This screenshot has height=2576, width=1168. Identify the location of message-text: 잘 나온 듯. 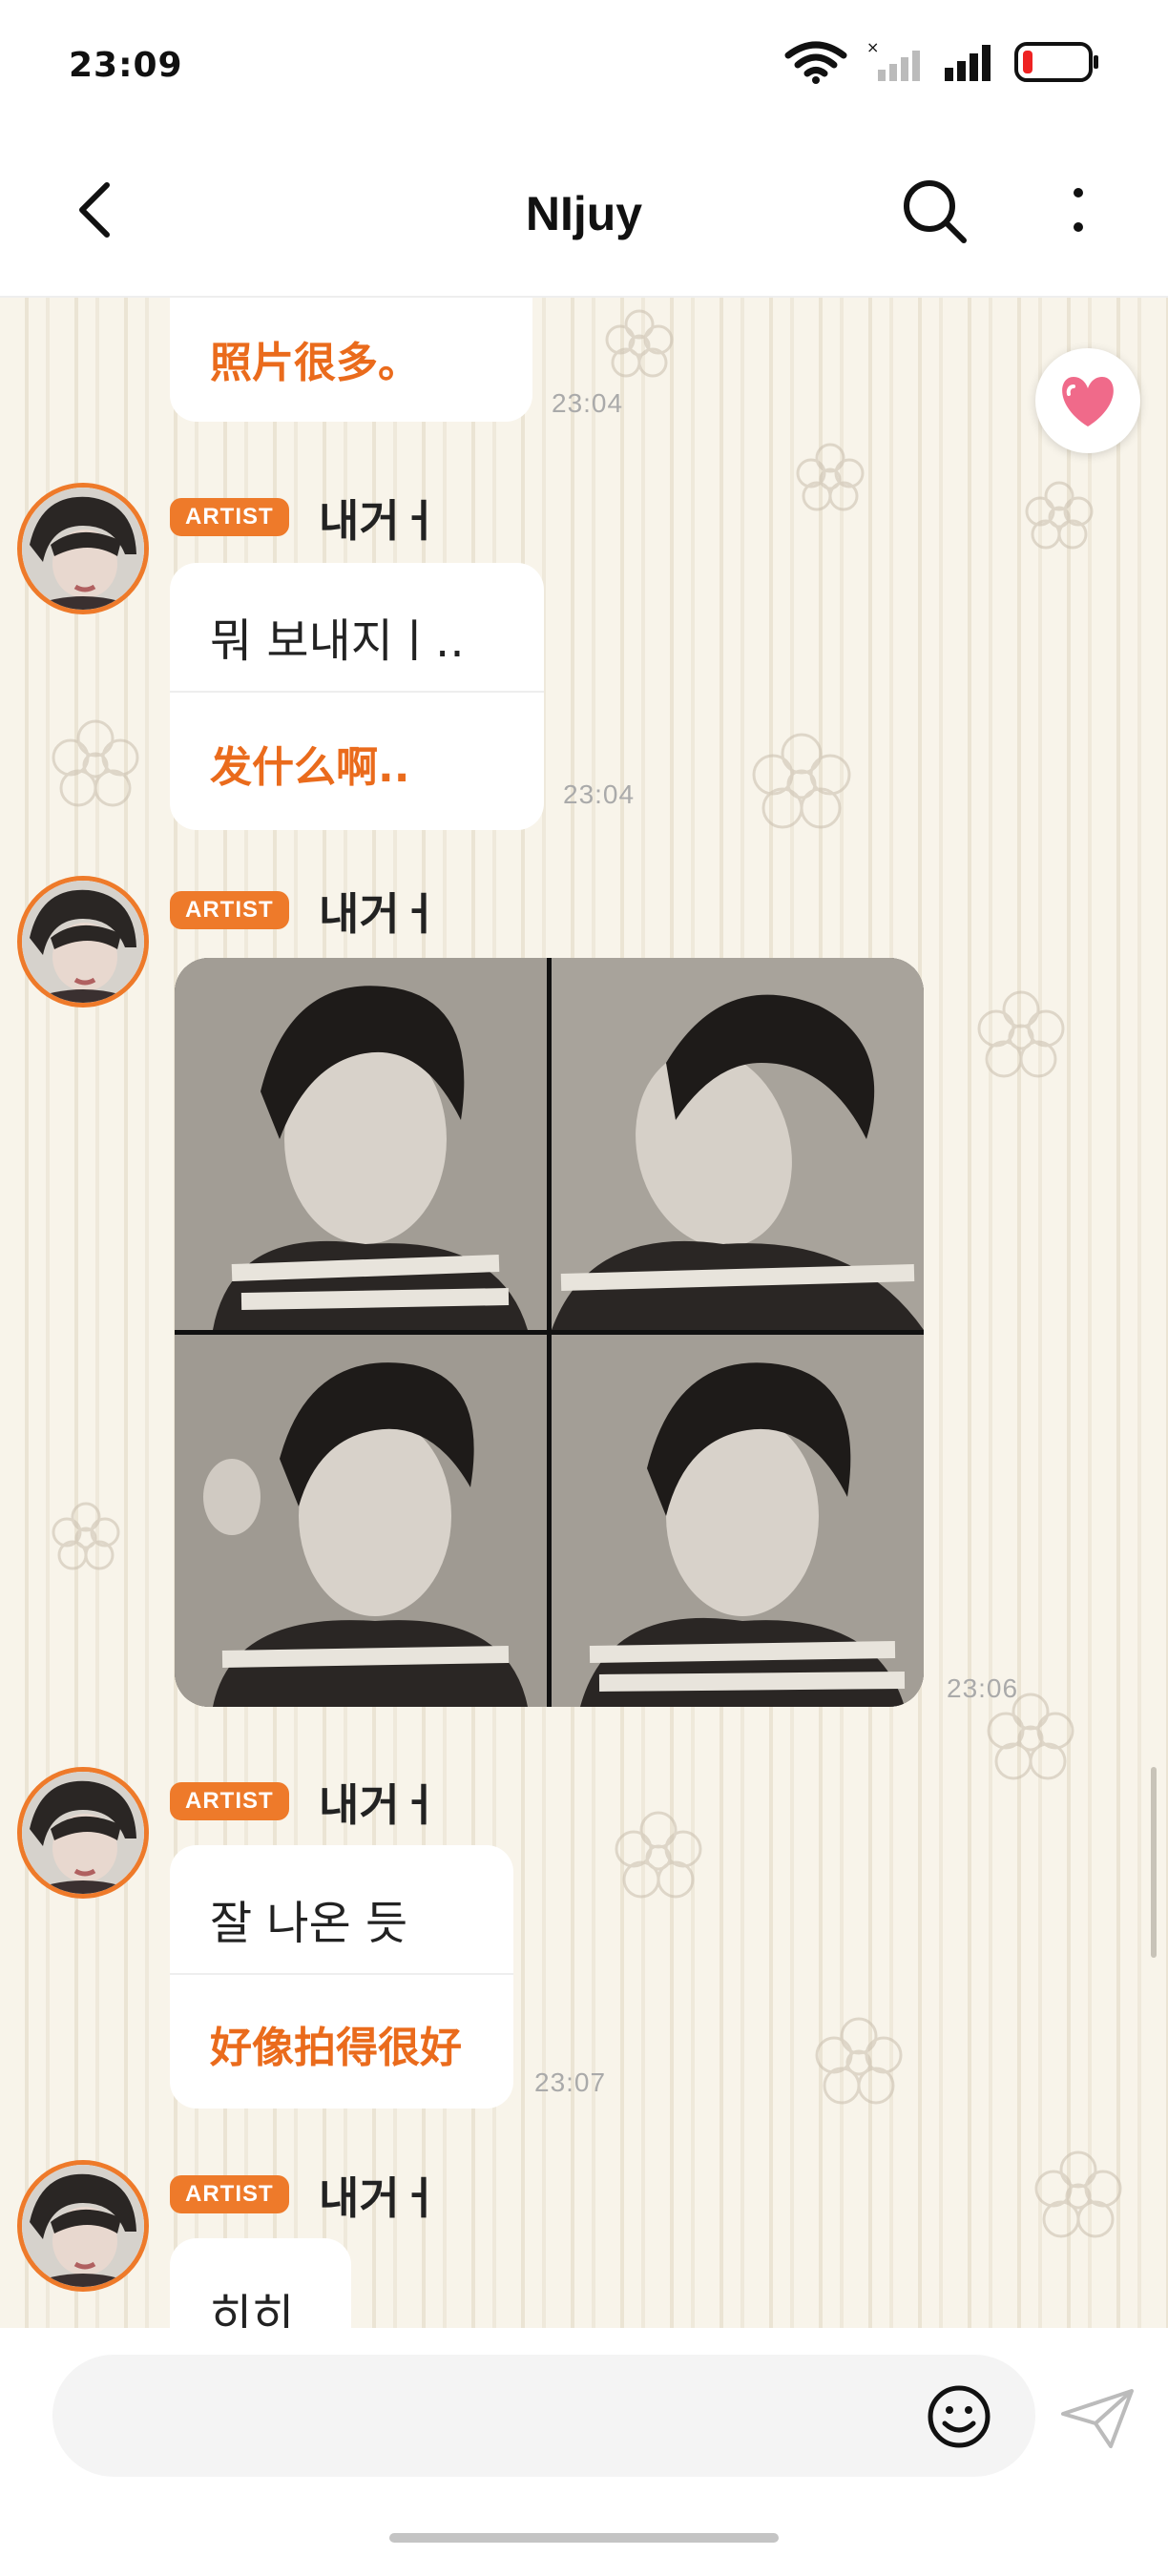
(309, 1923).